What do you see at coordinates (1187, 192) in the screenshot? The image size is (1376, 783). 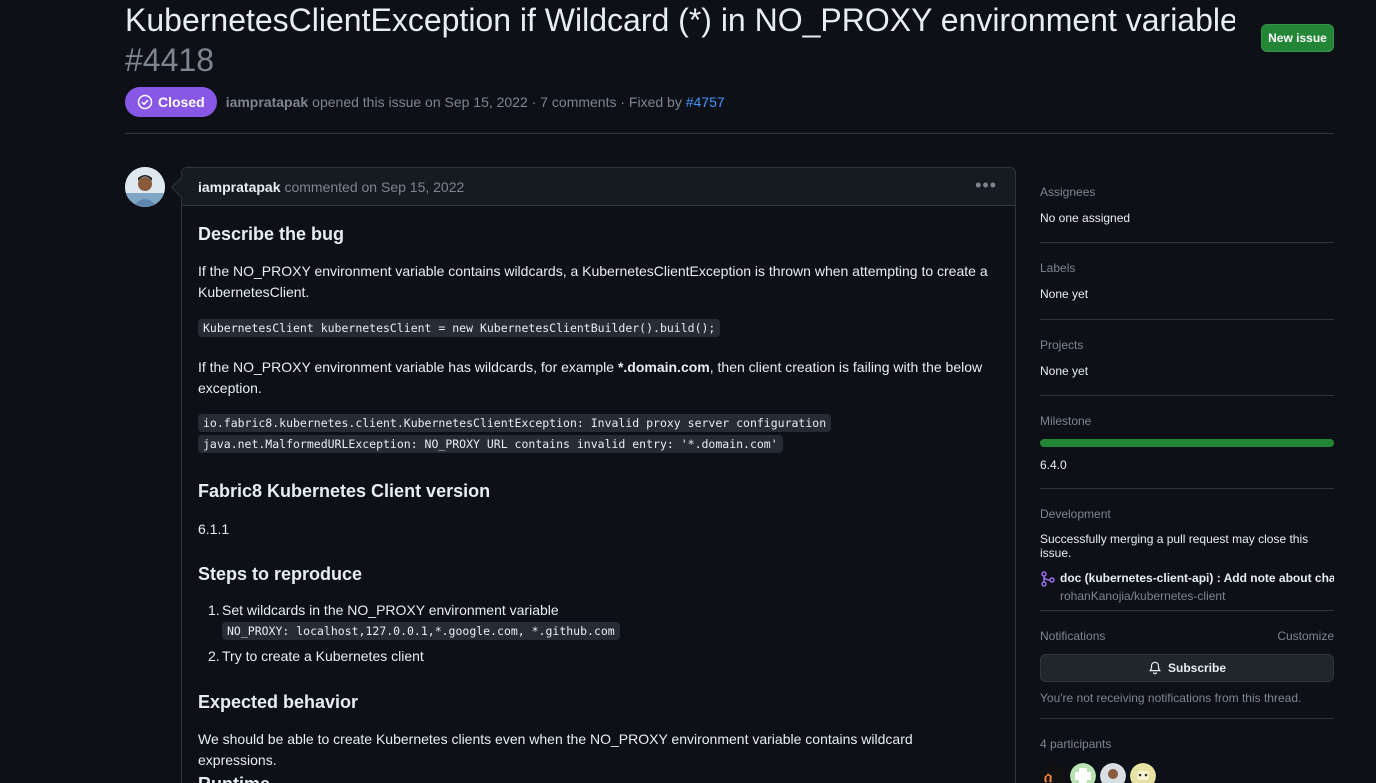 I see `assignees-label: Assignees` at bounding box center [1187, 192].